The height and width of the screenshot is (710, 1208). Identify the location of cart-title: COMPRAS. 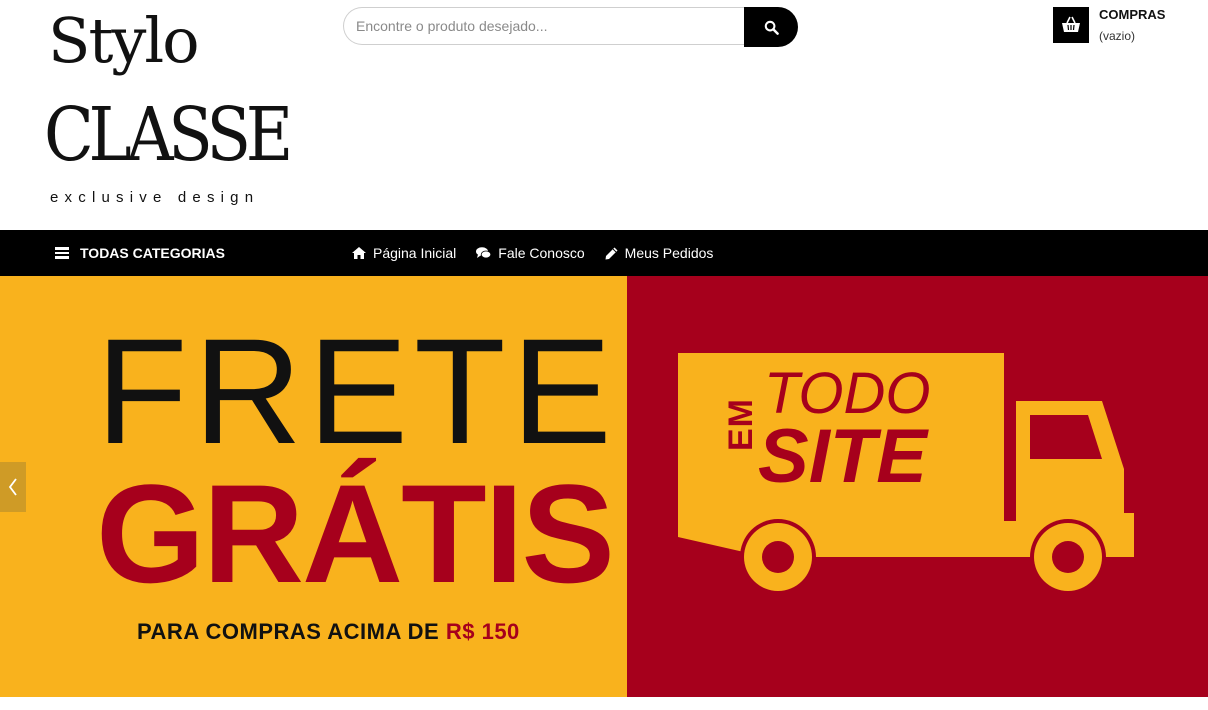
(1132, 14).